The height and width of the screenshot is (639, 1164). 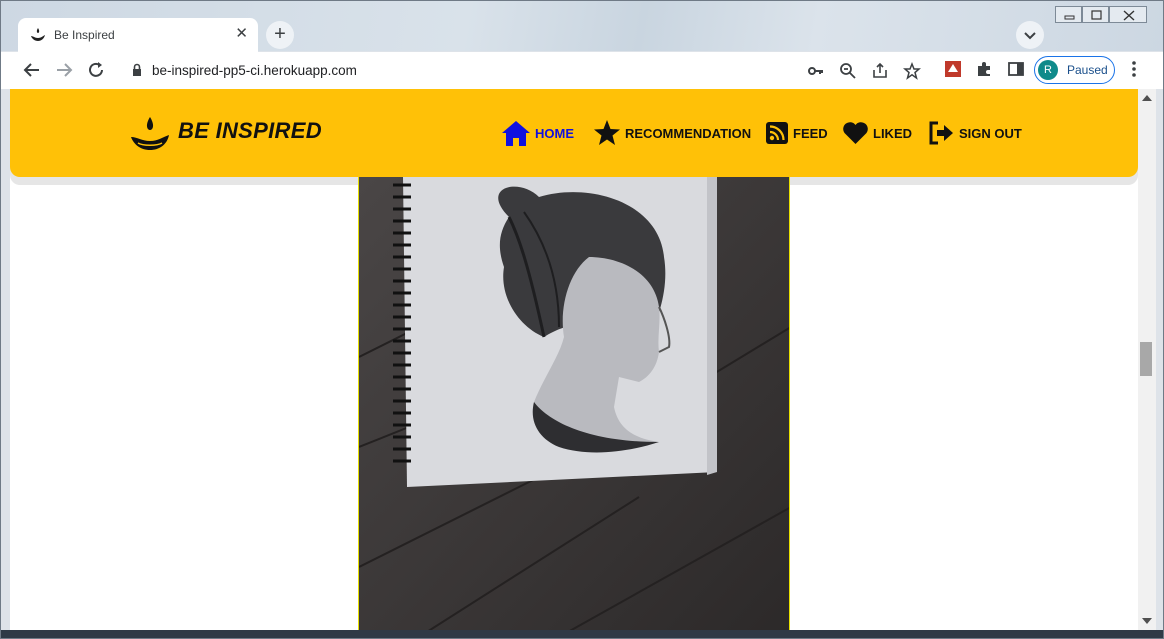 What do you see at coordinates (32, 70) in the screenshot?
I see `back-icon` at bounding box center [32, 70].